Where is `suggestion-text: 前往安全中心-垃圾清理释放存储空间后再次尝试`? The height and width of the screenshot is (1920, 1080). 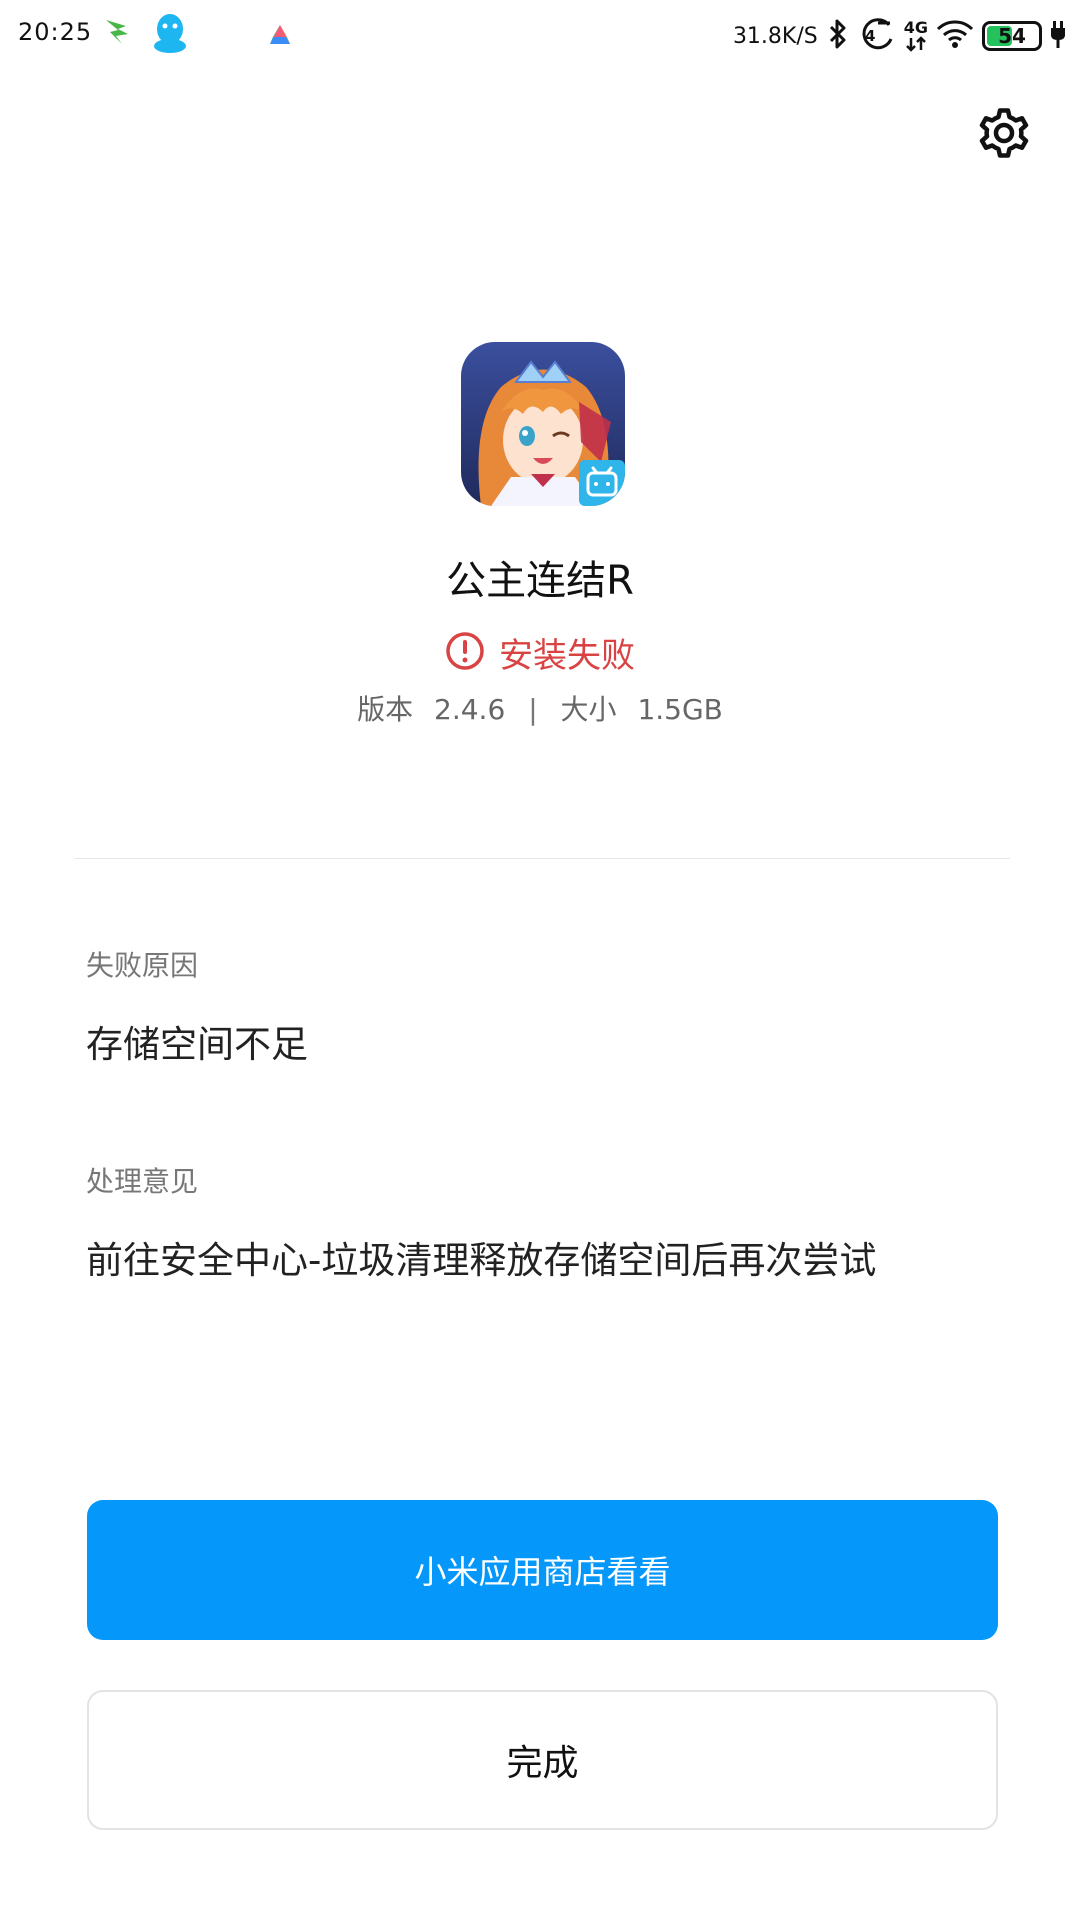
suggestion-text: 前往安全中心-垃圾清理释放存储空间后再次尝试 is located at coordinates (481, 1260).